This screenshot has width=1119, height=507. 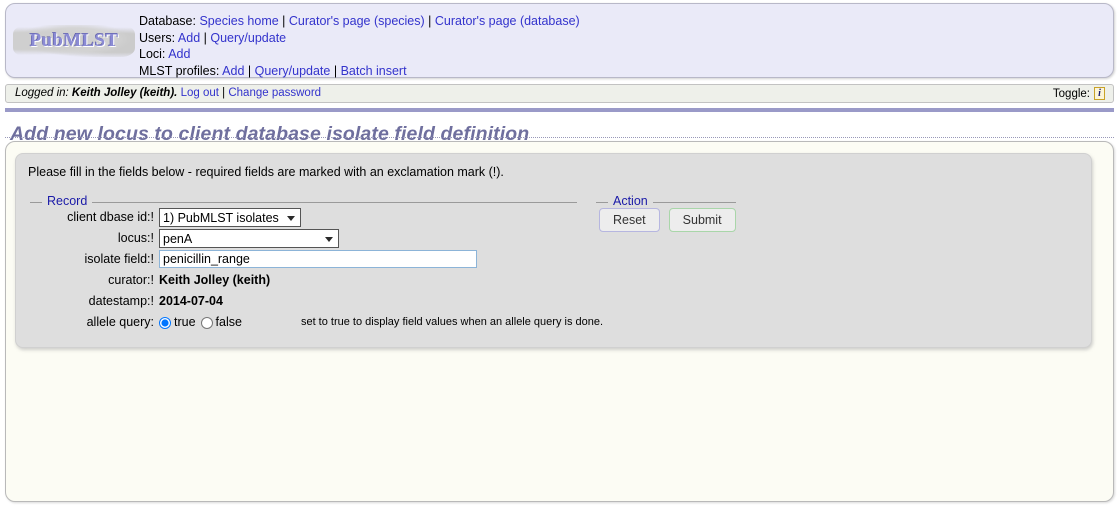 What do you see at coordinates (1071, 93) in the screenshot?
I see `toggle-label: Toggle:` at bounding box center [1071, 93].